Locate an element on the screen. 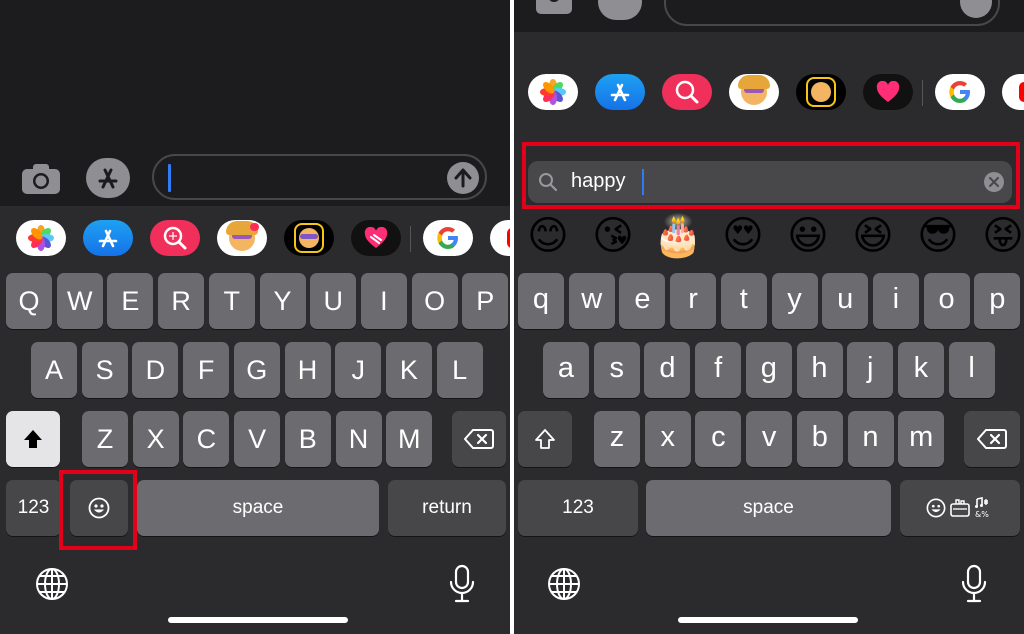 The height and width of the screenshot is (634, 1024). clear-search-button is located at coordinates (994, 182).